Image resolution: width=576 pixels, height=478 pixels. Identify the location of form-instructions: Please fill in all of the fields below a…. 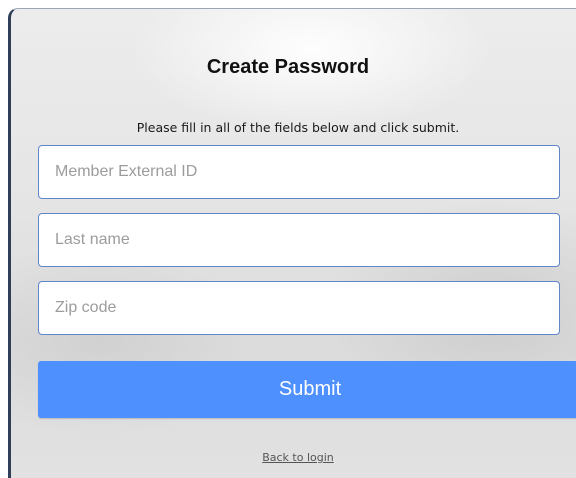
(298, 127).